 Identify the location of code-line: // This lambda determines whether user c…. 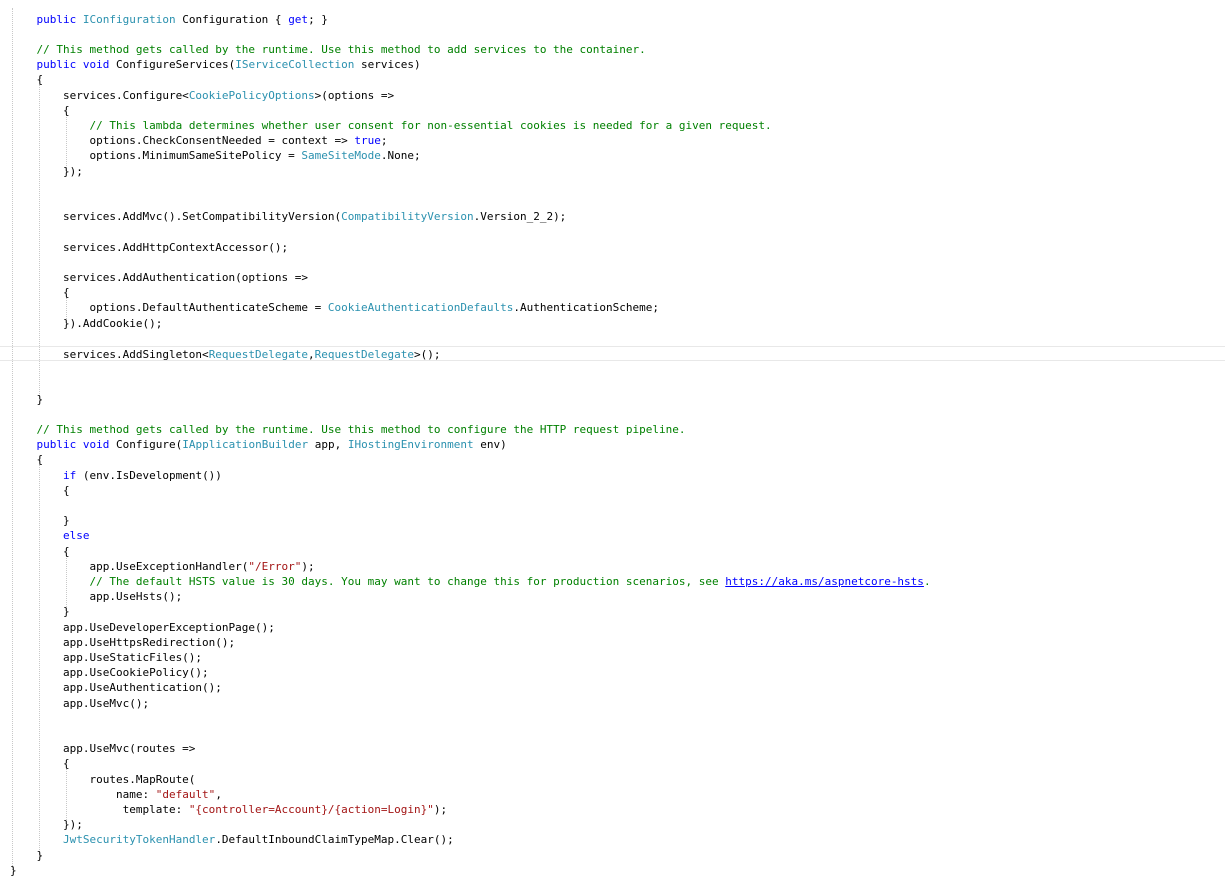
(612, 125).